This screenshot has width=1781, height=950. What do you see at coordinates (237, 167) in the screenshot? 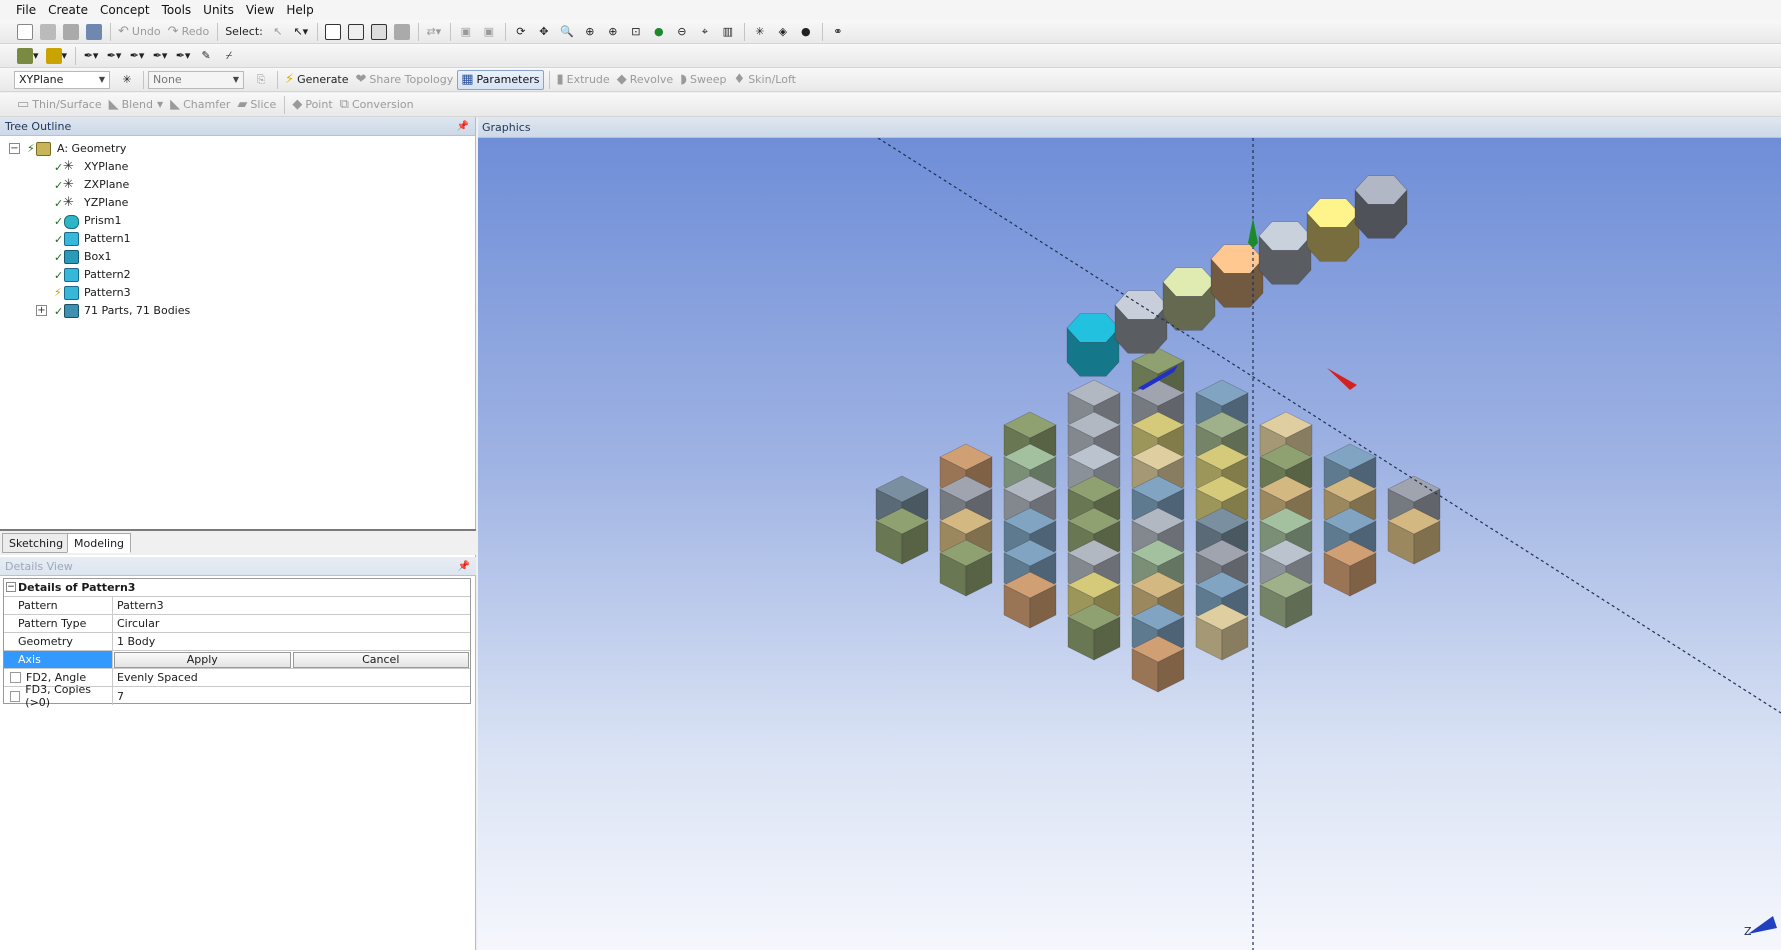
I see `tree-item-xyplane: ✓ ✳ XYPlane` at bounding box center [237, 167].